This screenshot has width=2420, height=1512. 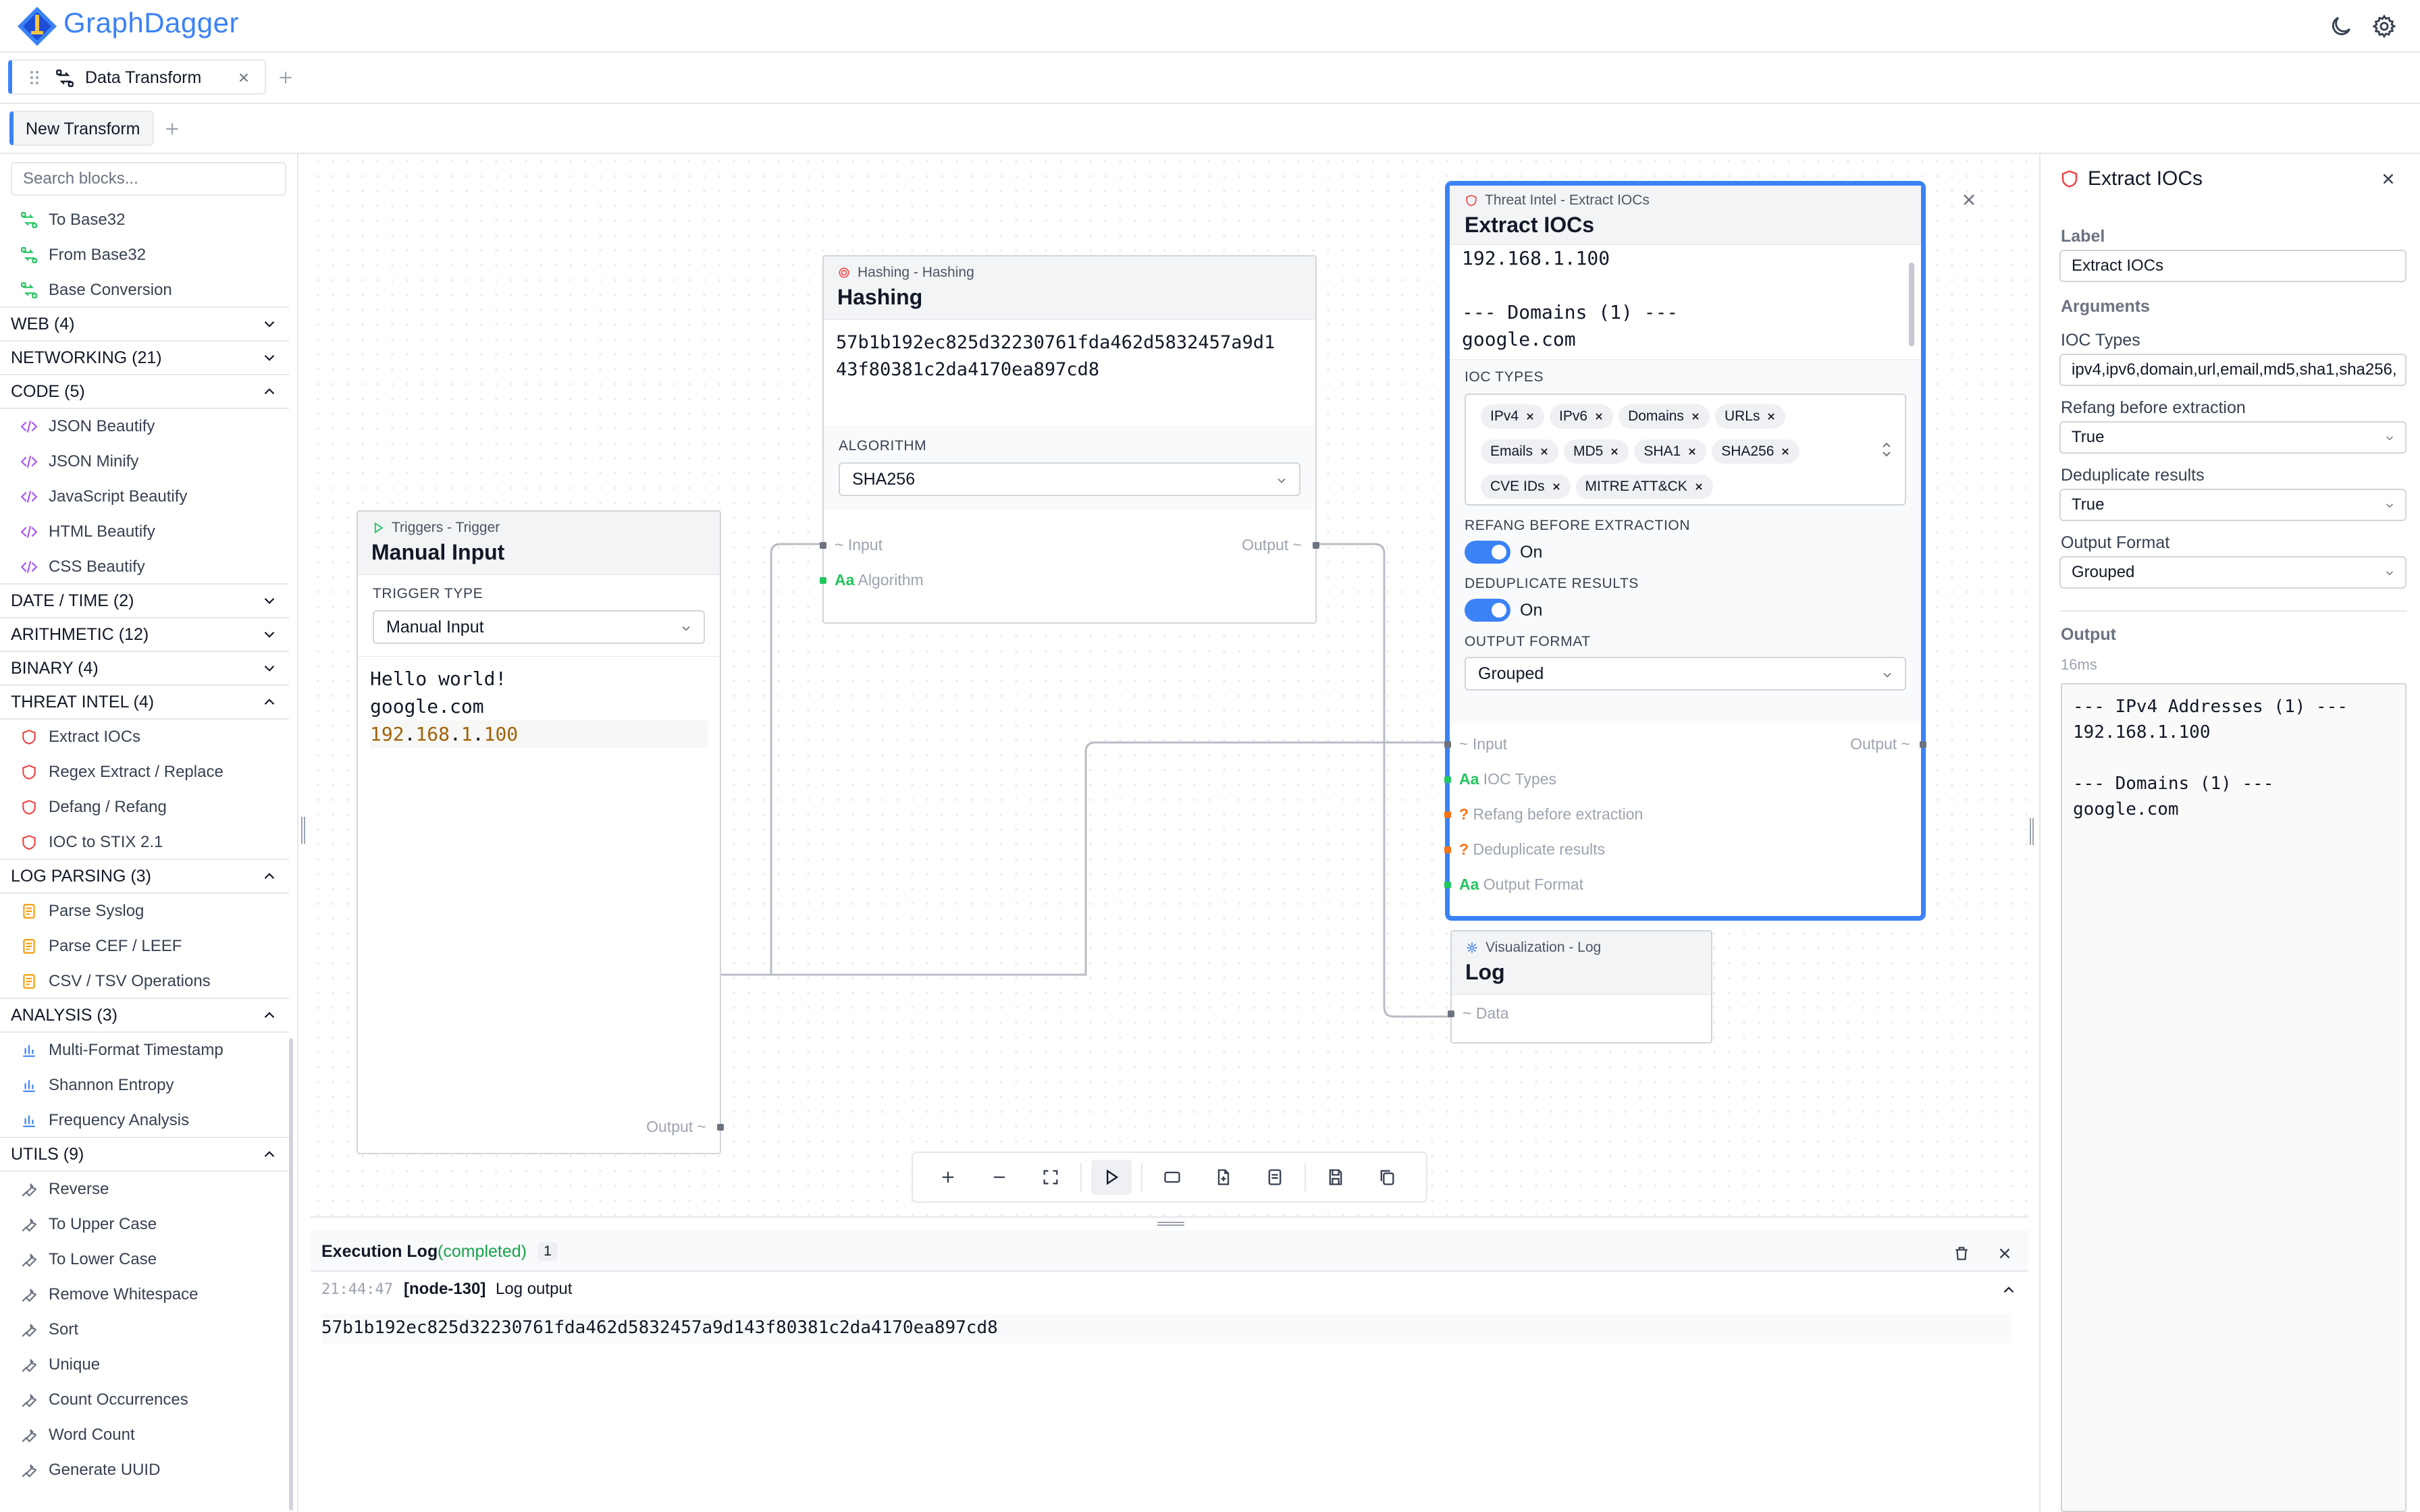 What do you see at coordinates (144, 842) in the screenshot?
I see `block-item: IOC to STIX 2.1` at bounding box center [144, 842].